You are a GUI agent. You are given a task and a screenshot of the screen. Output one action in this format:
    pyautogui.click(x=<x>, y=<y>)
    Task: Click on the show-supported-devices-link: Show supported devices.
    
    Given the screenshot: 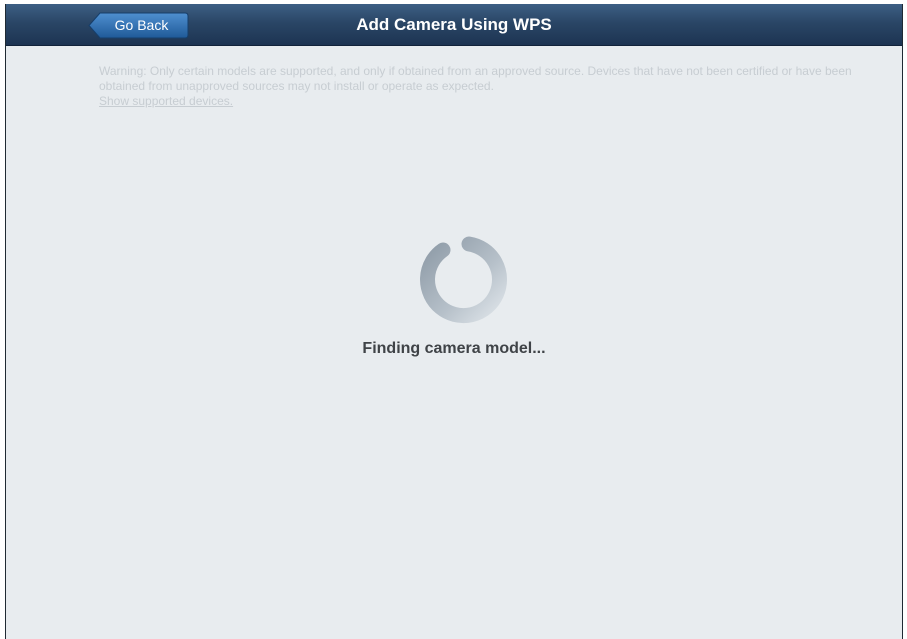 What is the action you would take?
    pyautogui.click(x=166, y=101)
    